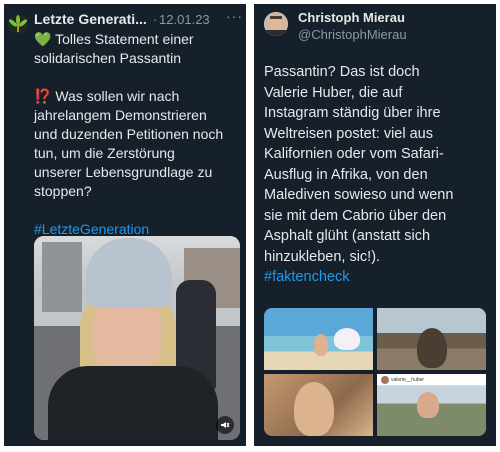 This screenshot has width=500, height=452. Describe the element at coordinates (359, 195) in the screenshot. I see `tweet-line: Malediven sowieso und wenn` at that location.